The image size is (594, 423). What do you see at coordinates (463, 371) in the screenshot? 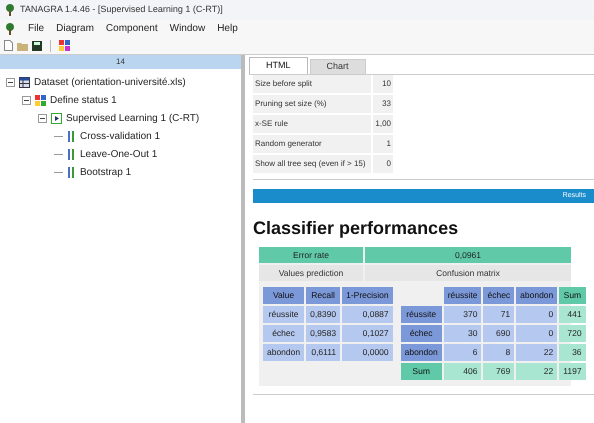
I see `table-cell: 406` at bounding box center [463, 371].